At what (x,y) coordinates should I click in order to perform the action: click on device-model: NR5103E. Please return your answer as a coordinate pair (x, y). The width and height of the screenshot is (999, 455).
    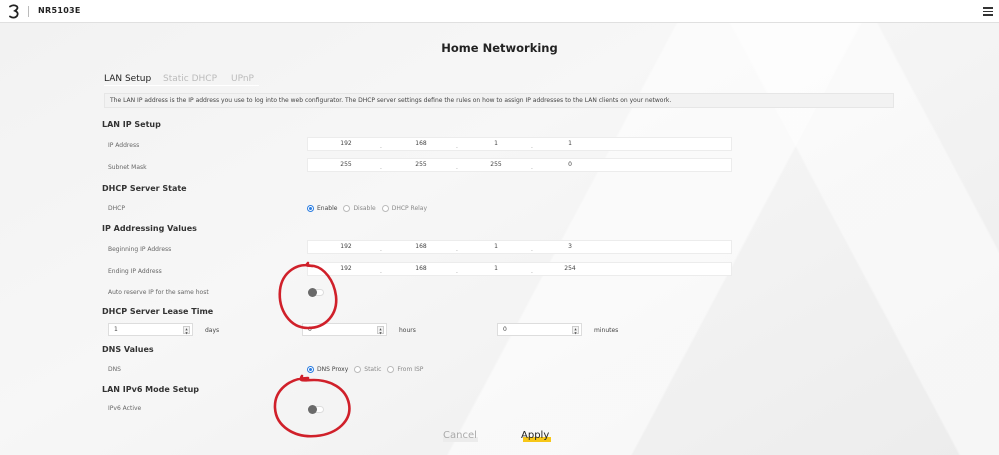
    Looking at the image, I should click on (59, 10).